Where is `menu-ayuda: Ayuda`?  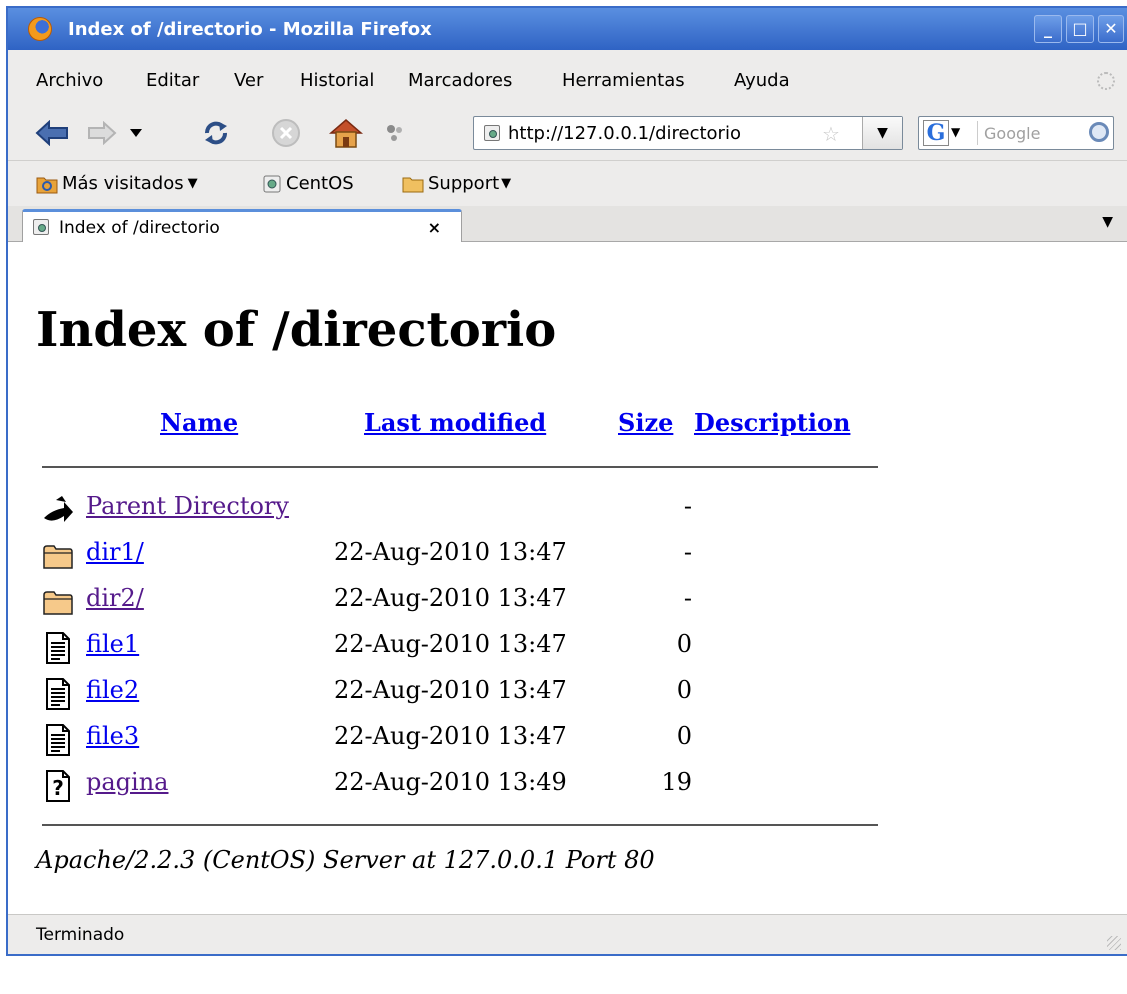 menu-ayuda: Ayuda is located at coordinates (762, 80).